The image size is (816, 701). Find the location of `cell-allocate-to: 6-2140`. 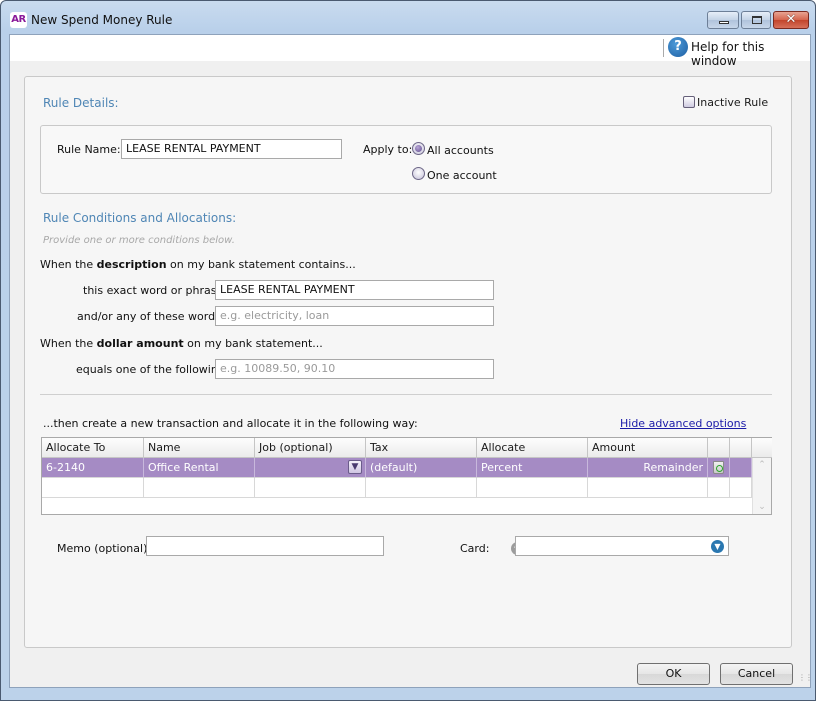

cell-allocate-to: 6-2140 is located at coordinates (93, 468).